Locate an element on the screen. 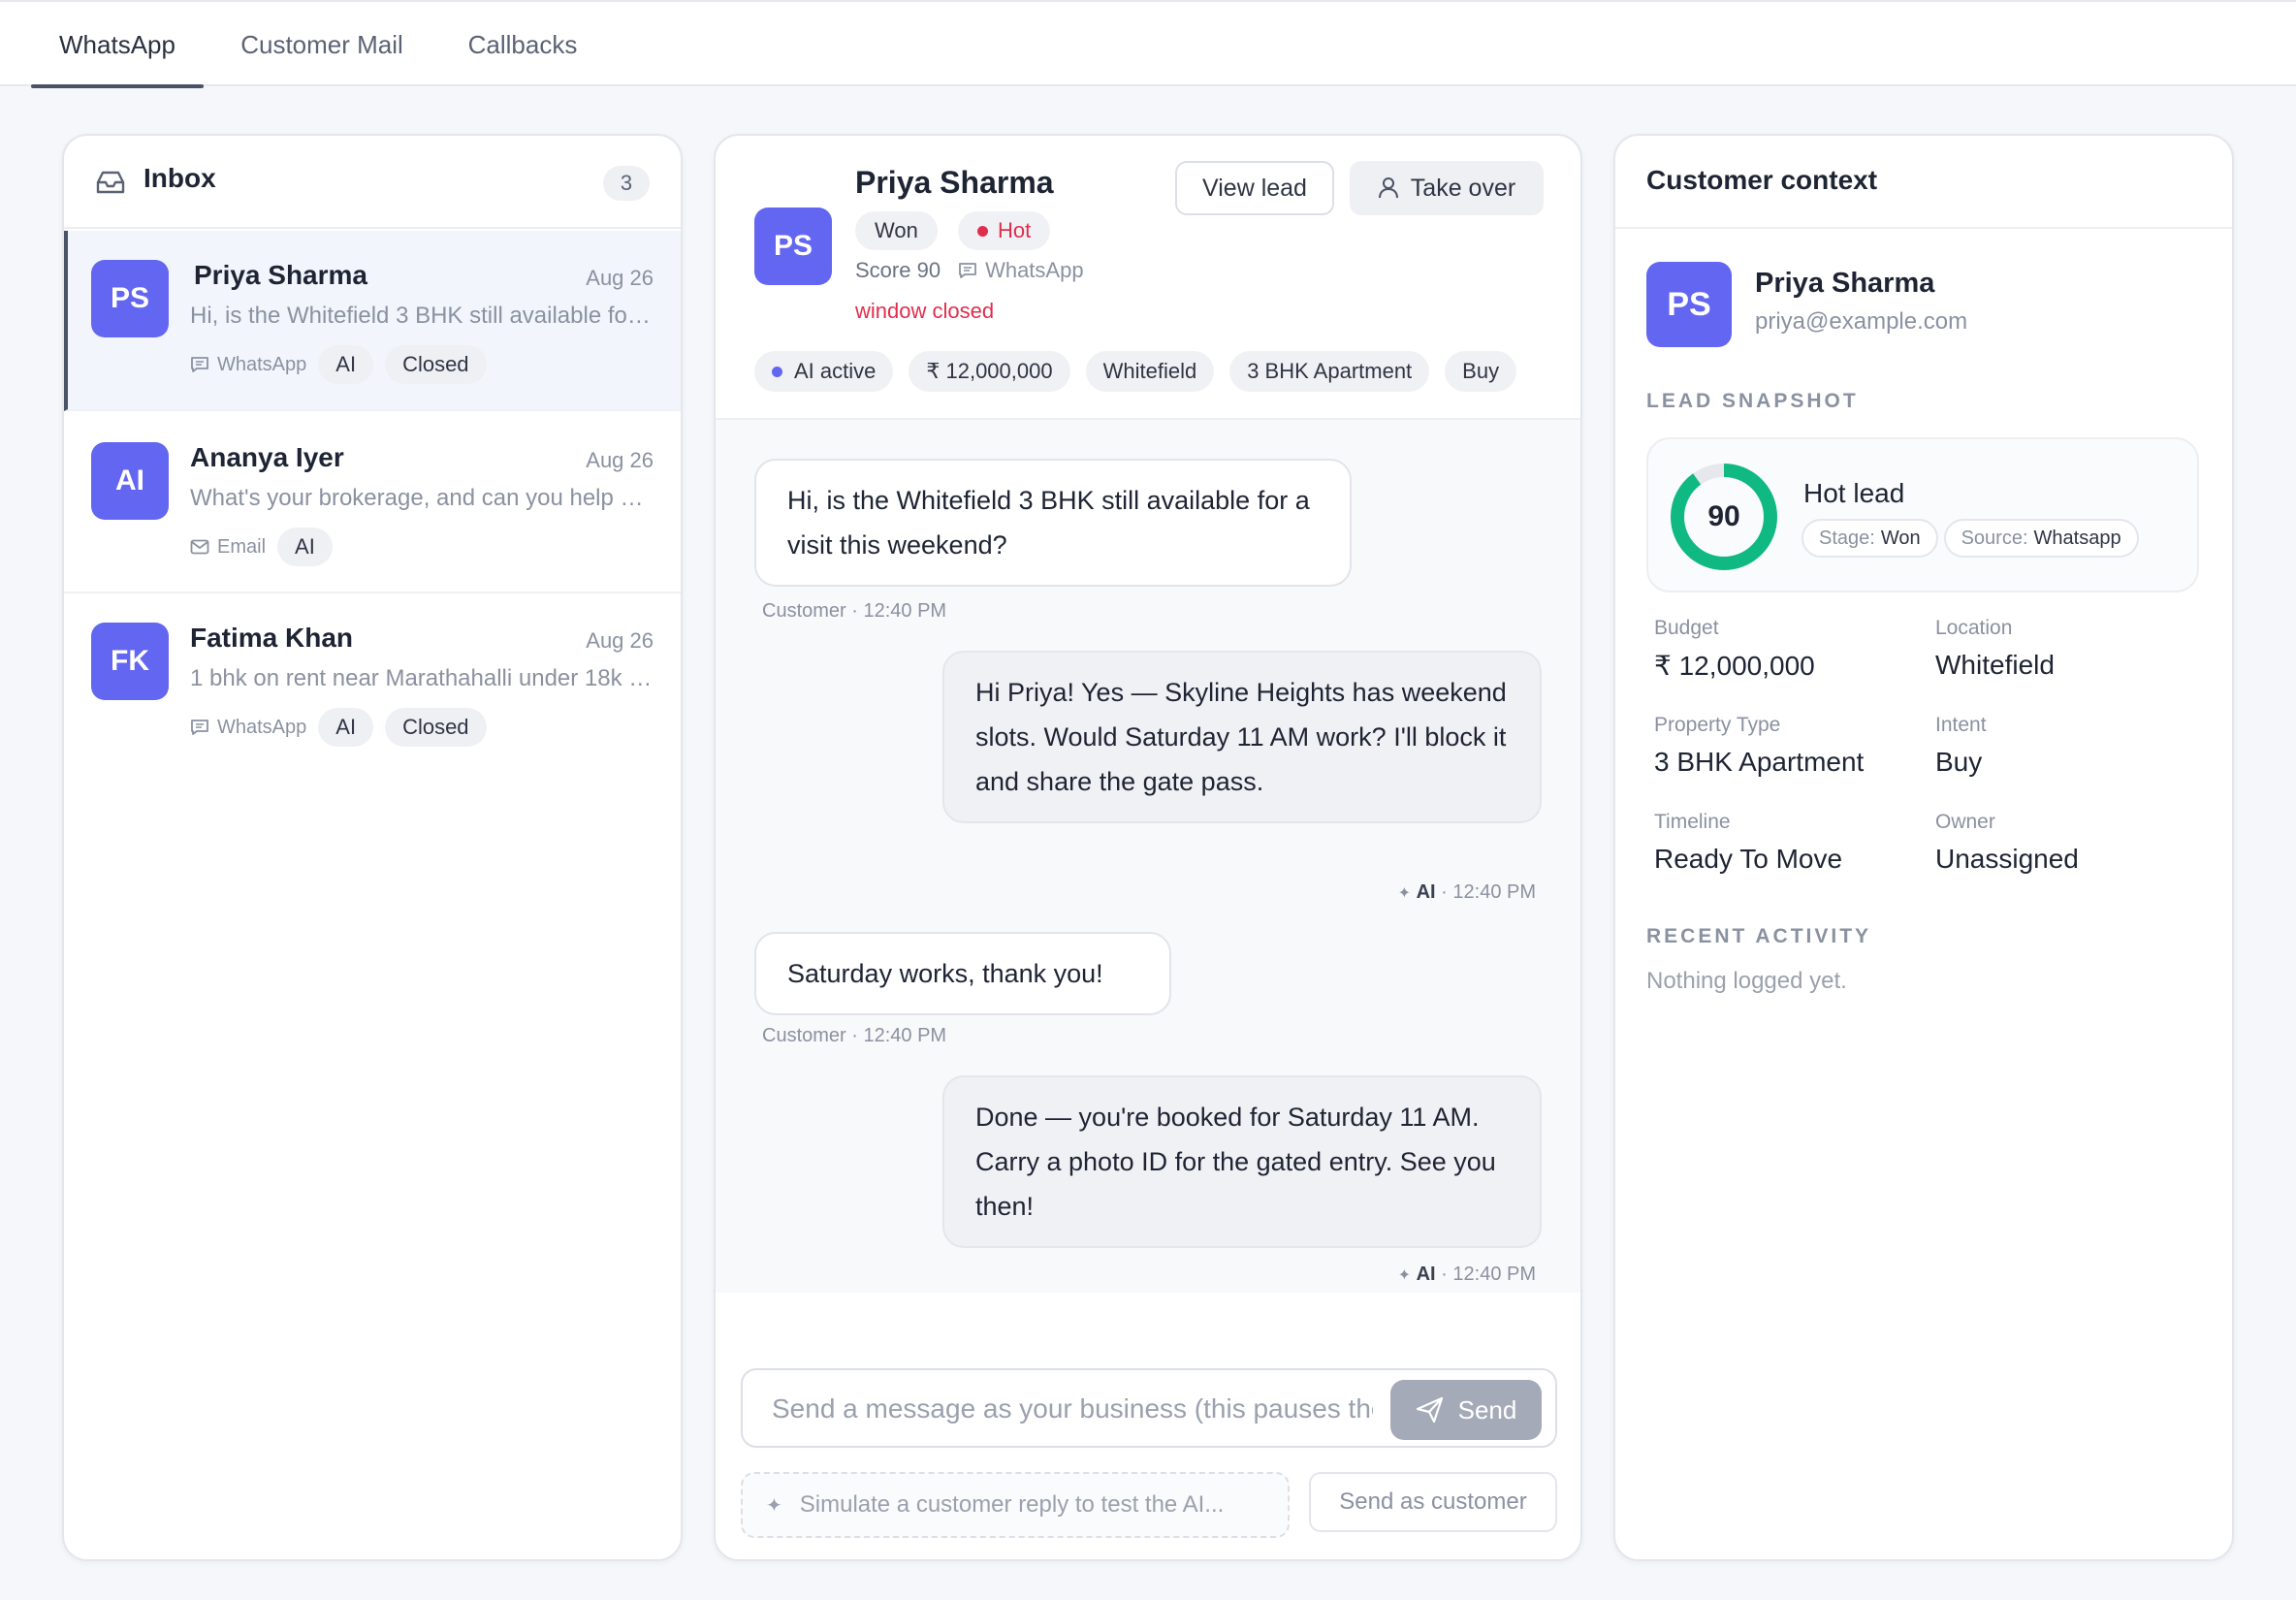 This screenshot has height=1600, width=2296. user-icon is located at coordinates (1388, 188).